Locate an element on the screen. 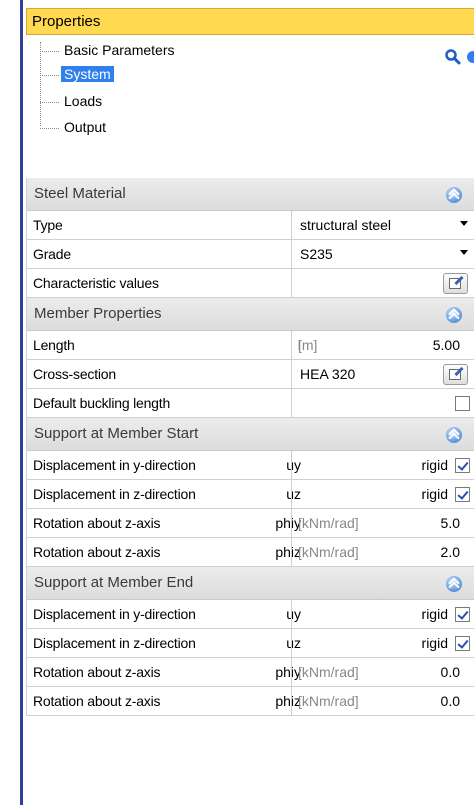 This screenshot has width=474, height=805. row-end-phiz: Rotation about z-axis phiz [kNm/rad] 0.0 is located at coordinates (250, 701).